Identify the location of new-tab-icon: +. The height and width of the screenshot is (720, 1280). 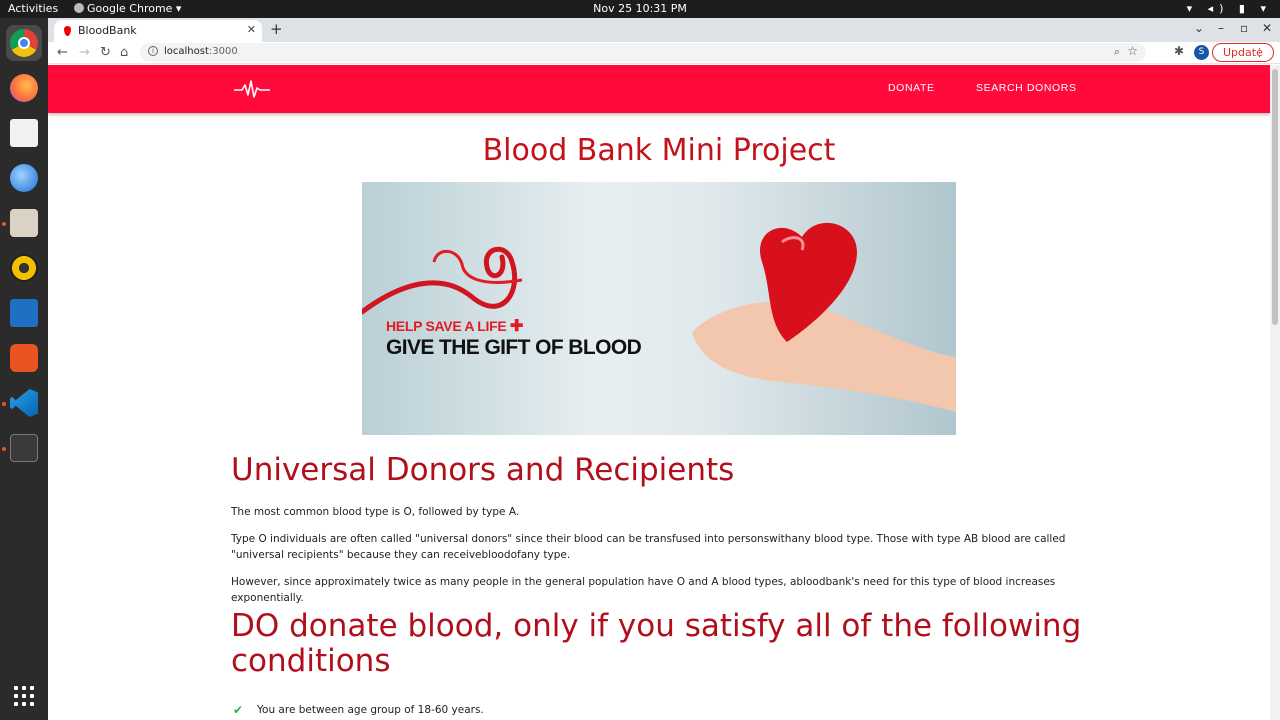
(276, 29).